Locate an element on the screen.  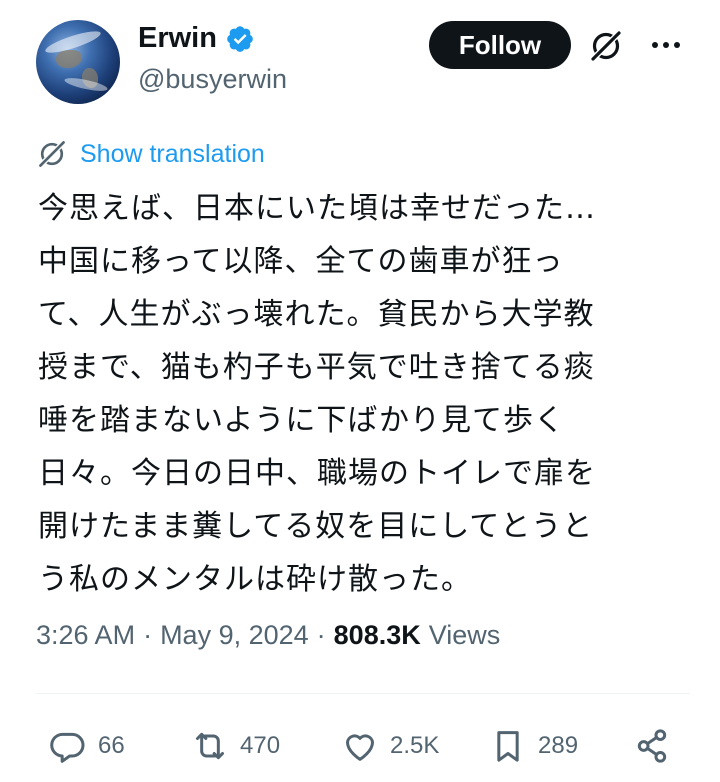
reply-button: 66 is located at coordinates (86, 746).